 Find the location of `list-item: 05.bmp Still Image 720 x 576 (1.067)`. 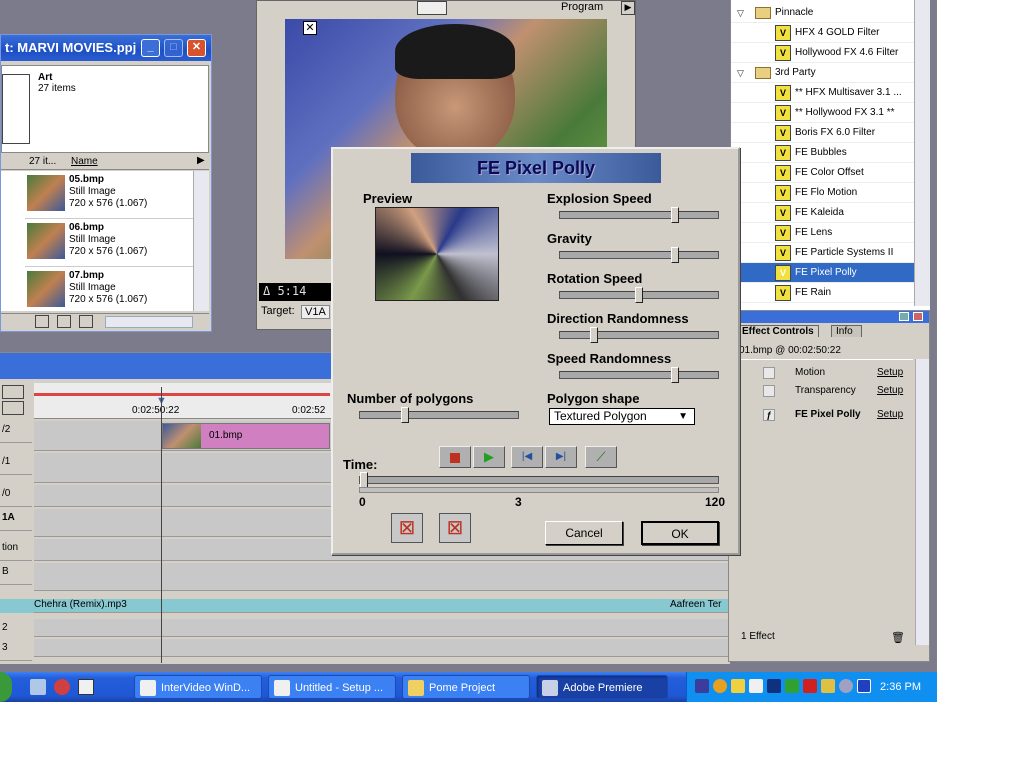

list-item: 05.bmp Still Image 720 x 576 (1.067) is located at coordinates (110, 195).